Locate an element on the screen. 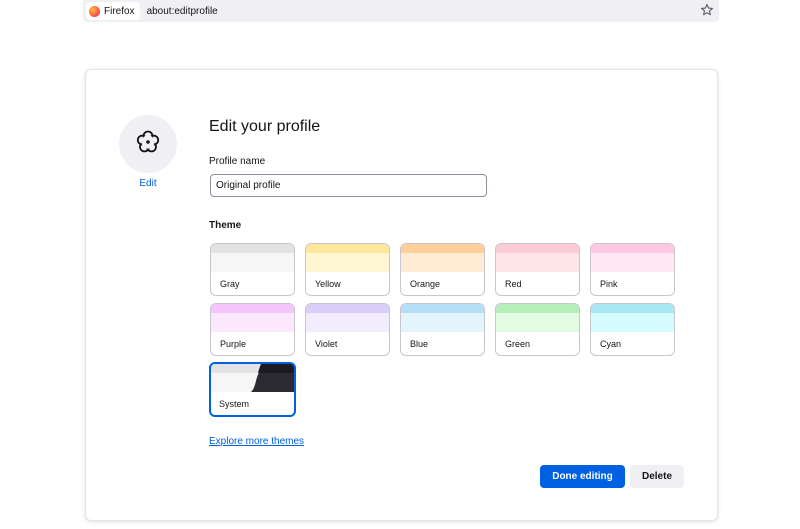  explore-themes-link: Explore more themes is located at coordinates (256, 441).